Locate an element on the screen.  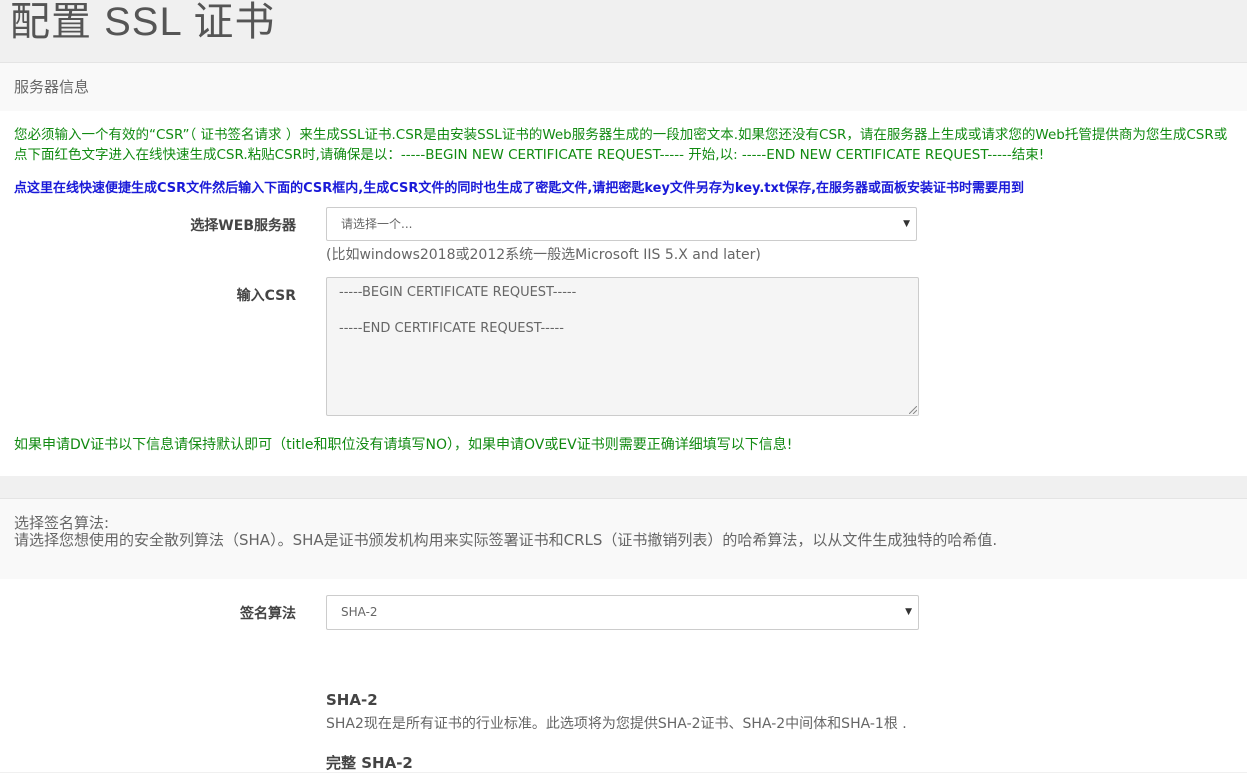
full-sha2-title: 完整 SHA-2 is located at coordinates (369, 763).